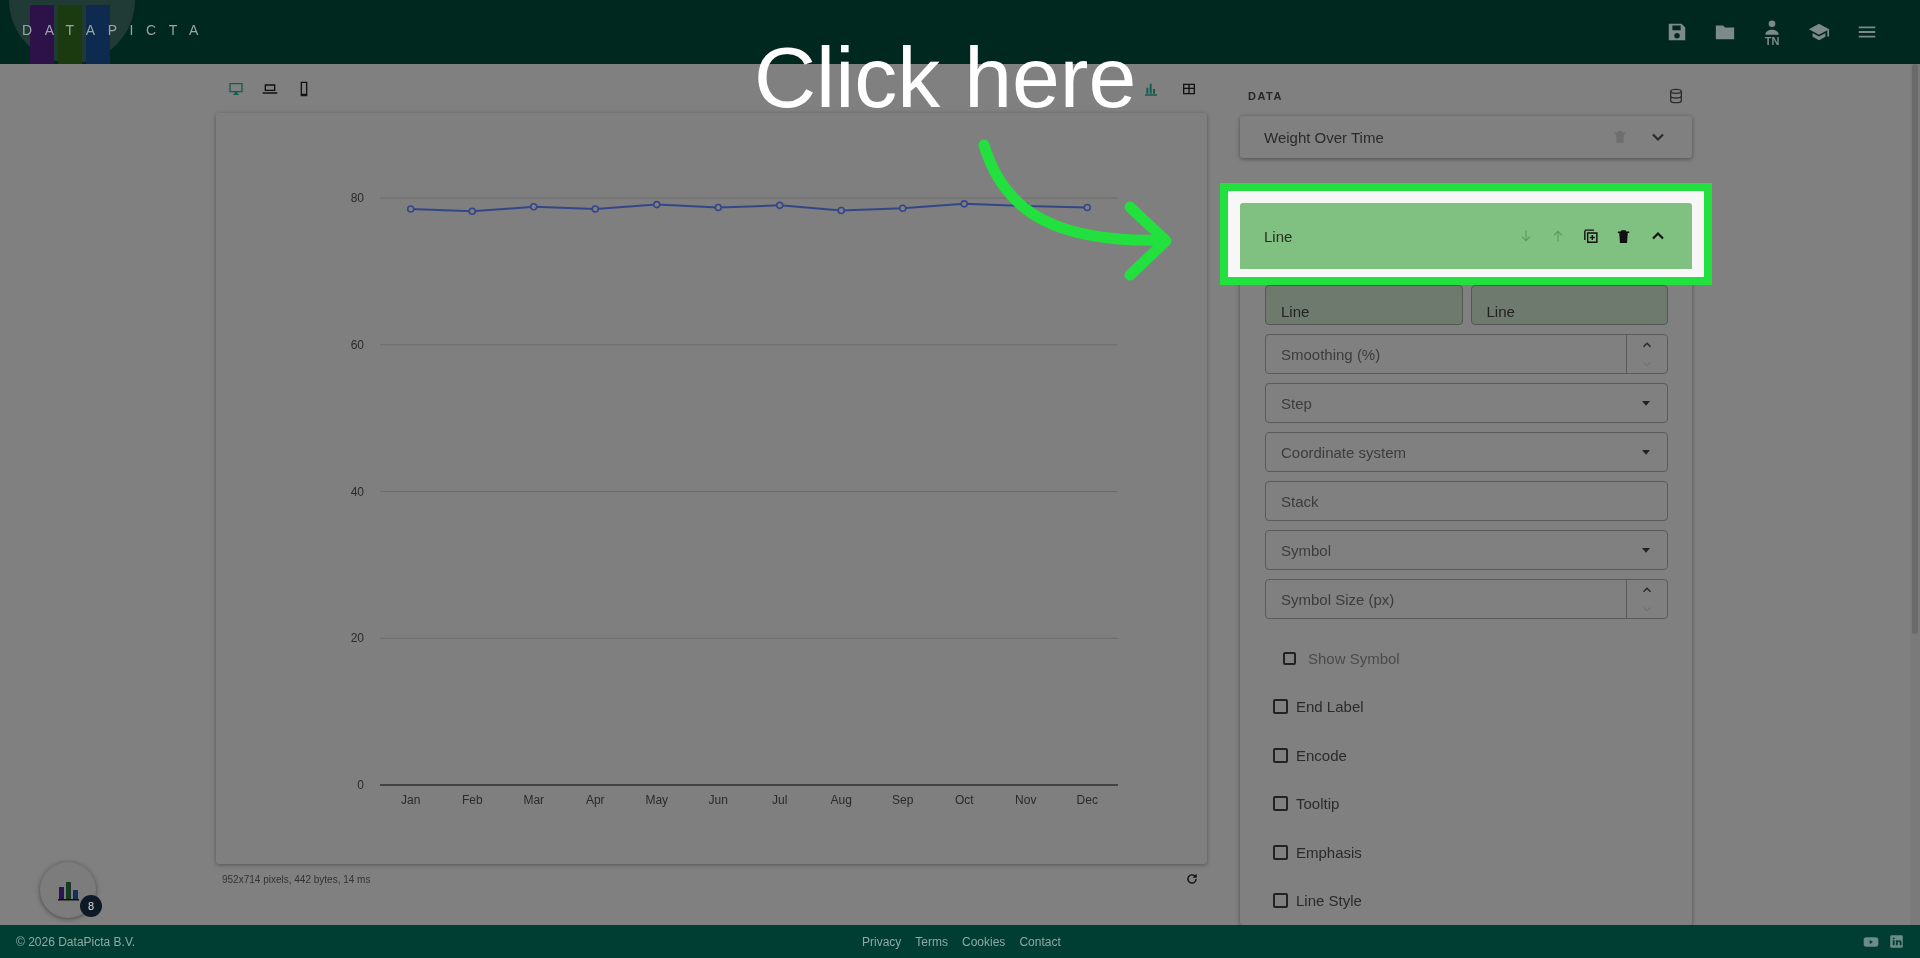 The width and height of the screenshot is (1920, 958). What do you see at coordinates (357, 198) in the screenshot?
I see `axis-tick-label: 80` at bounding box center [357, 198].